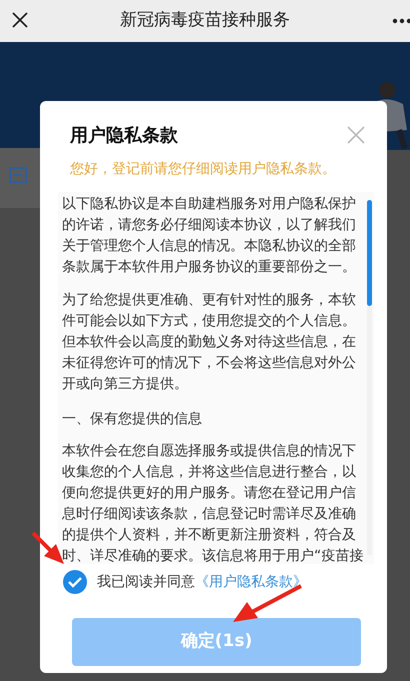 Image resolution: width=410 pixels, height=681 pixels. I want to click on dialog-title: 用户隐私条款, so click(124, 136).